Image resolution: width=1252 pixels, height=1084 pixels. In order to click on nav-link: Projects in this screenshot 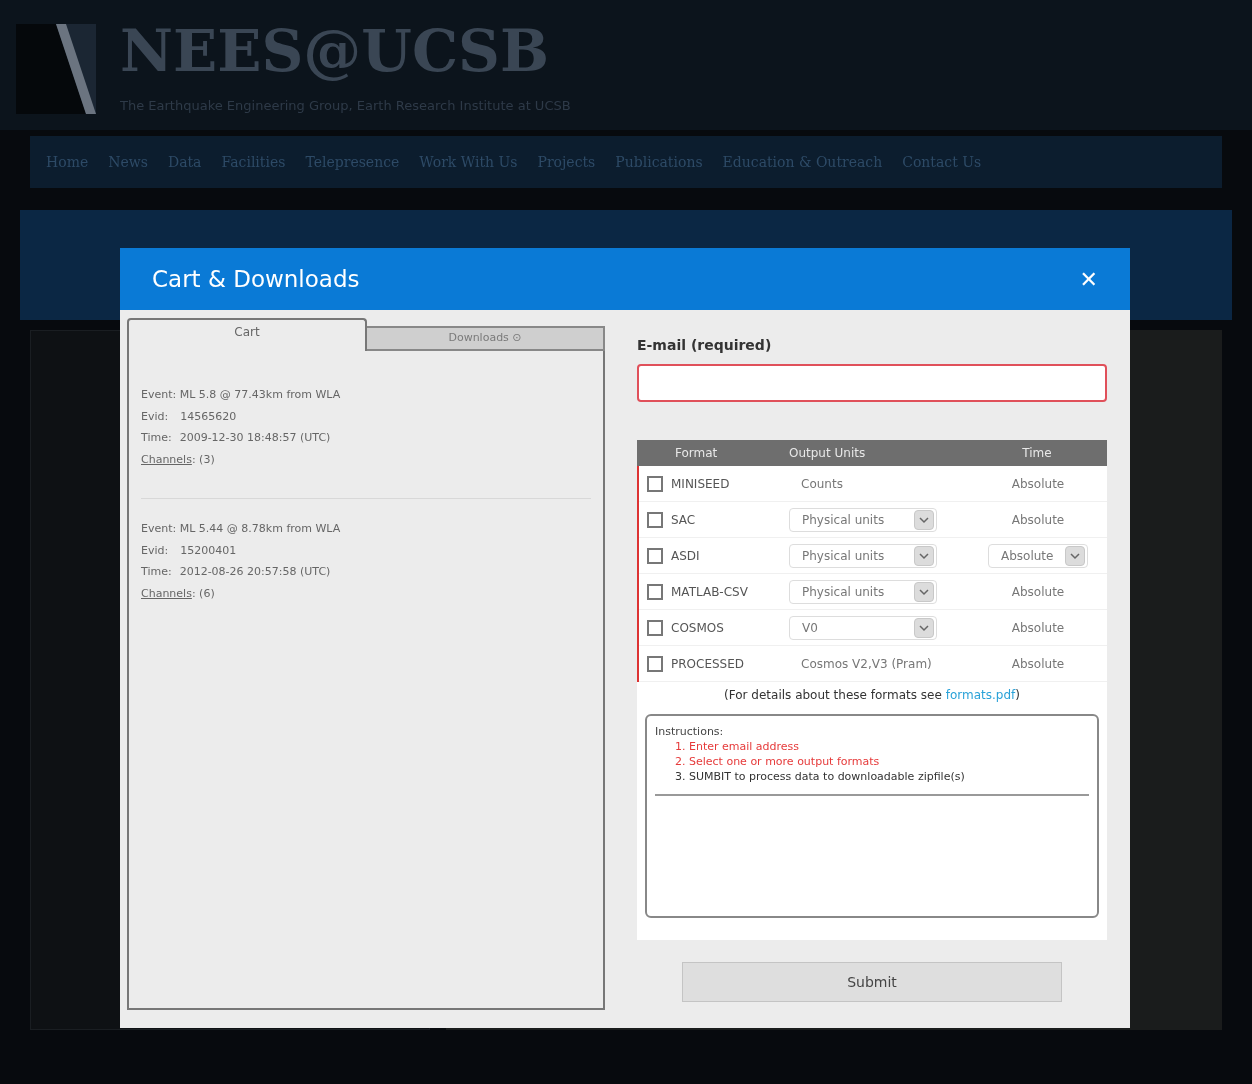, I will do `click(566, 162)`.